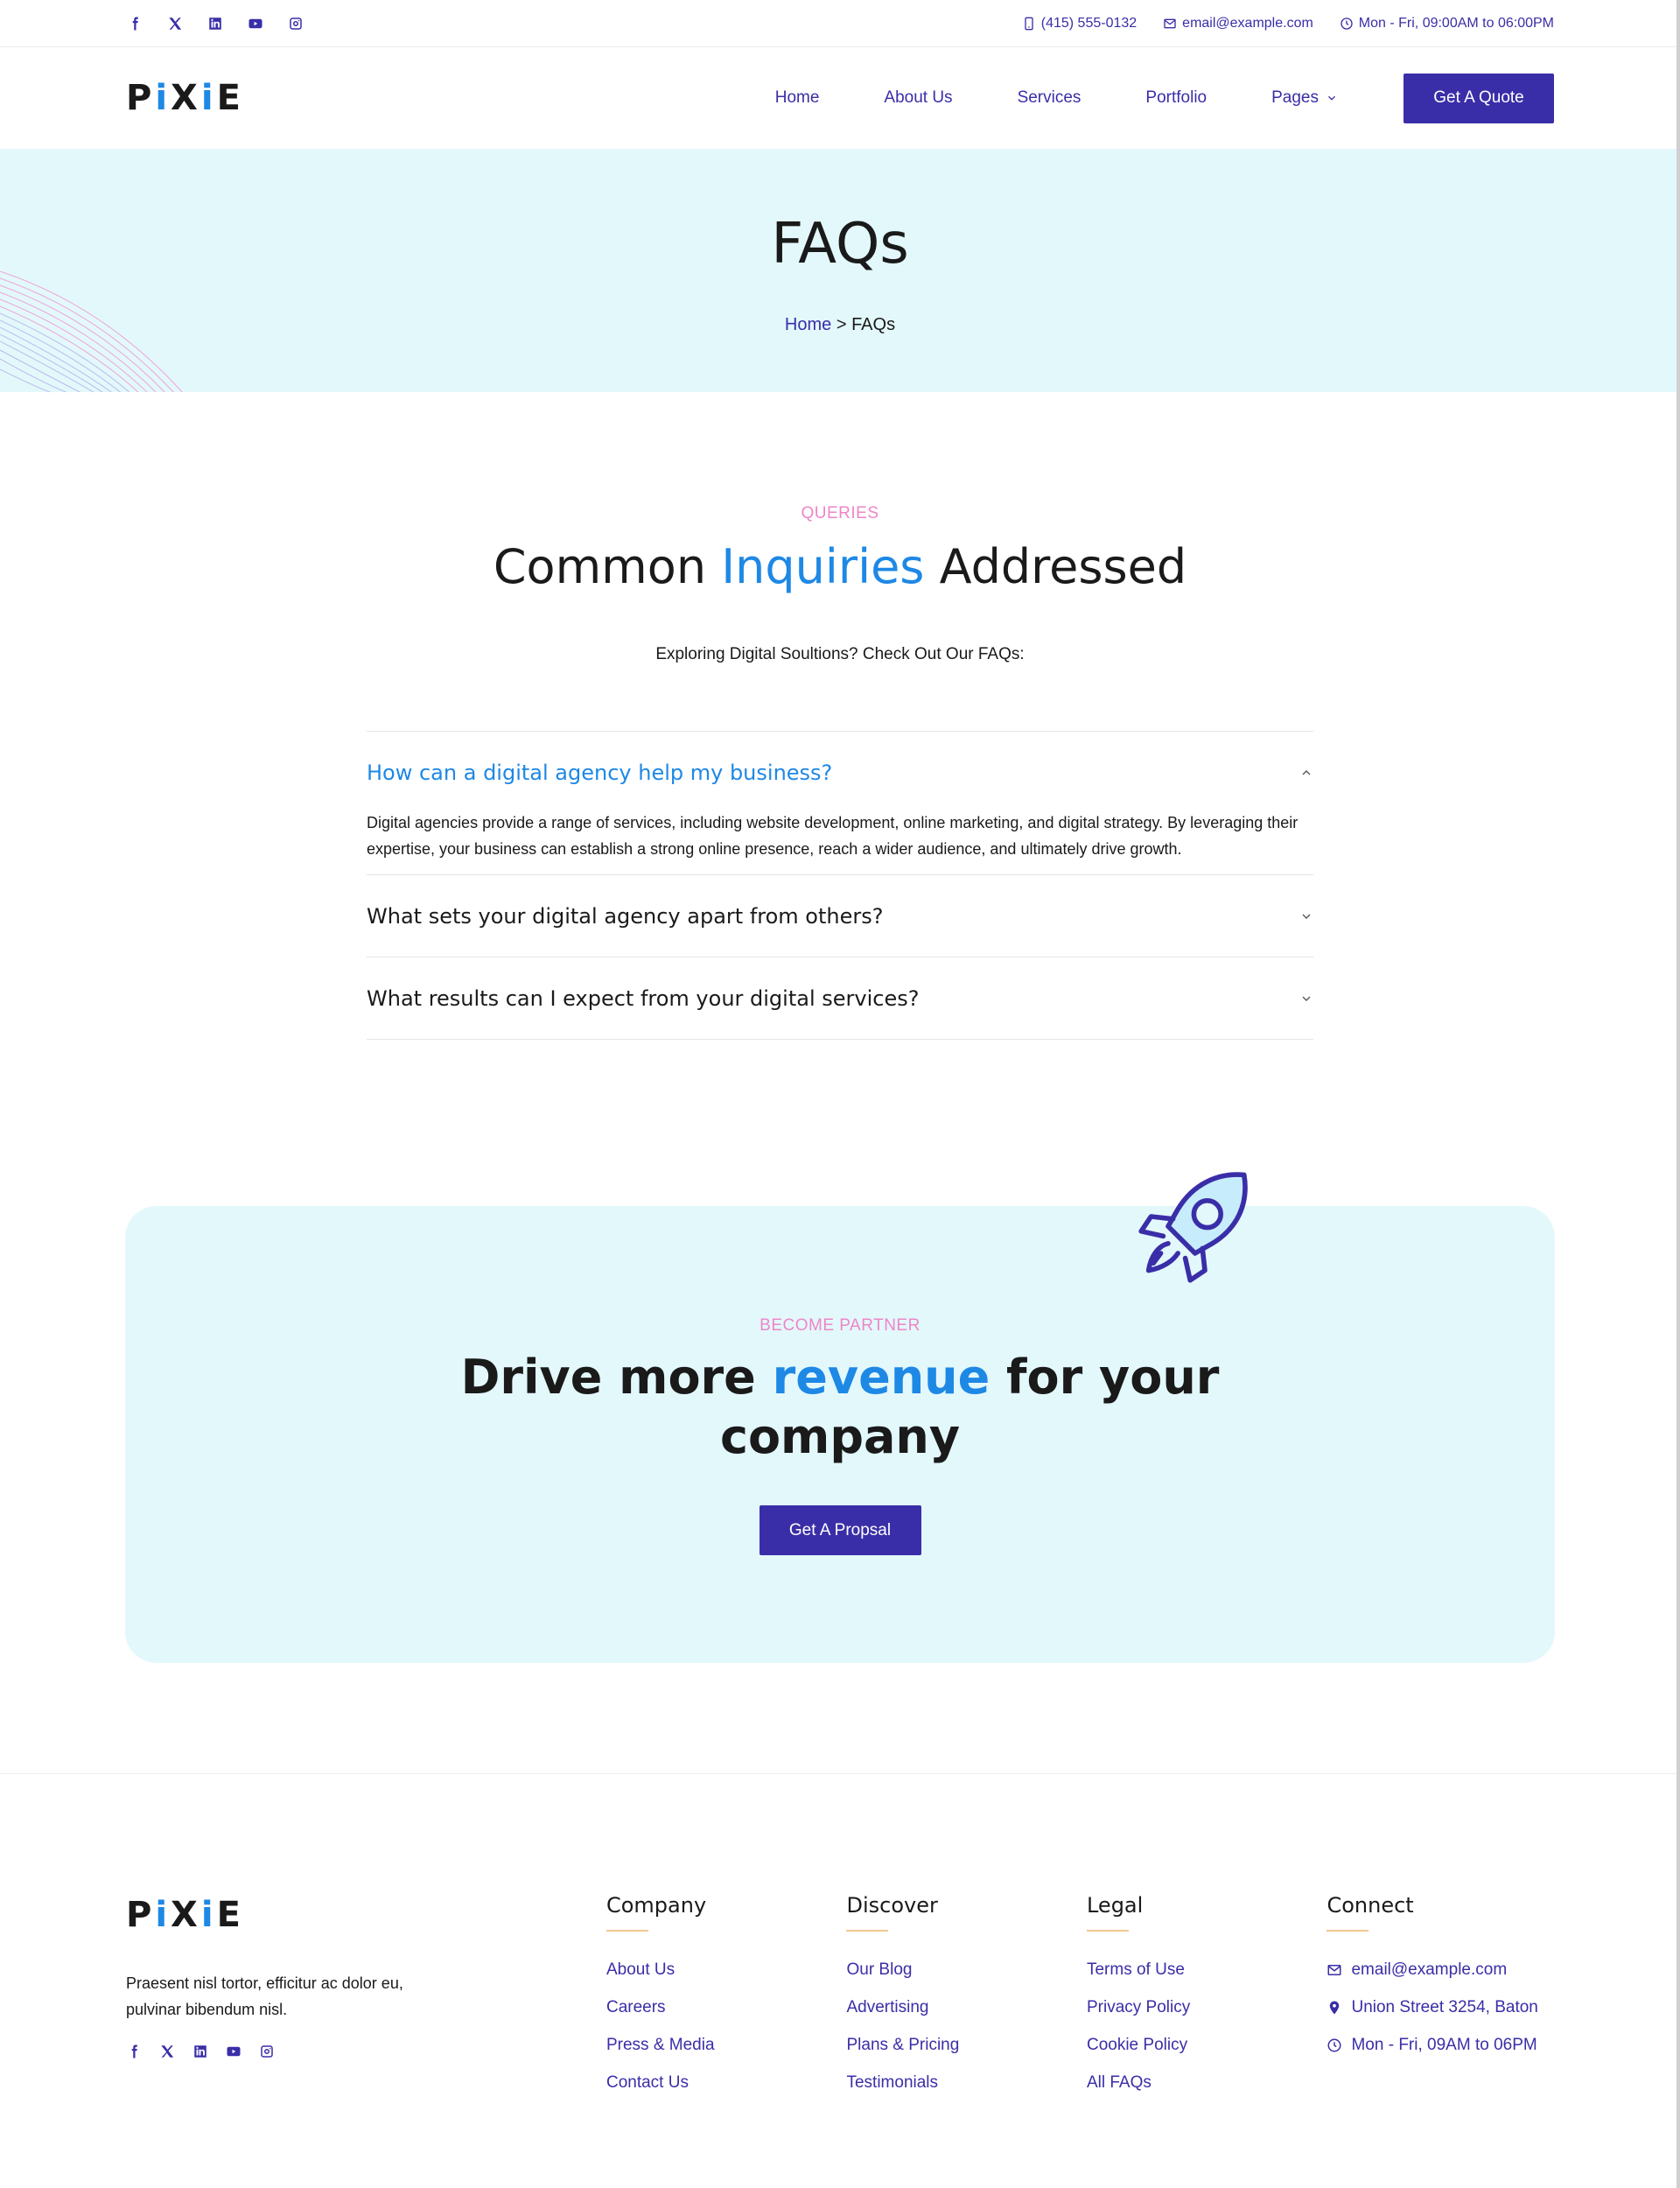  What do you see at coordinates (1440, 2045) in the screenshot?
I see `footer-hours: Mon - Fri, 09AM to 06PM` at bounding box center [1440, 2045].